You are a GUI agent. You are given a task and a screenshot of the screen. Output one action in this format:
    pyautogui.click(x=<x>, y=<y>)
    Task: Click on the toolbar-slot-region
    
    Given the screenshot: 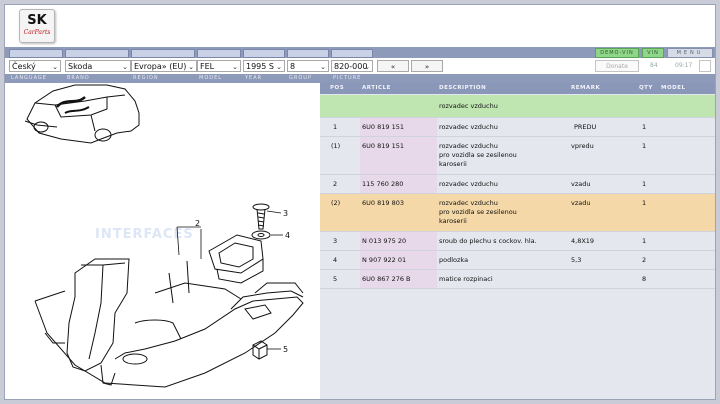 What is the action you would take?
    pyautogui.click(x=163, y=53)
    